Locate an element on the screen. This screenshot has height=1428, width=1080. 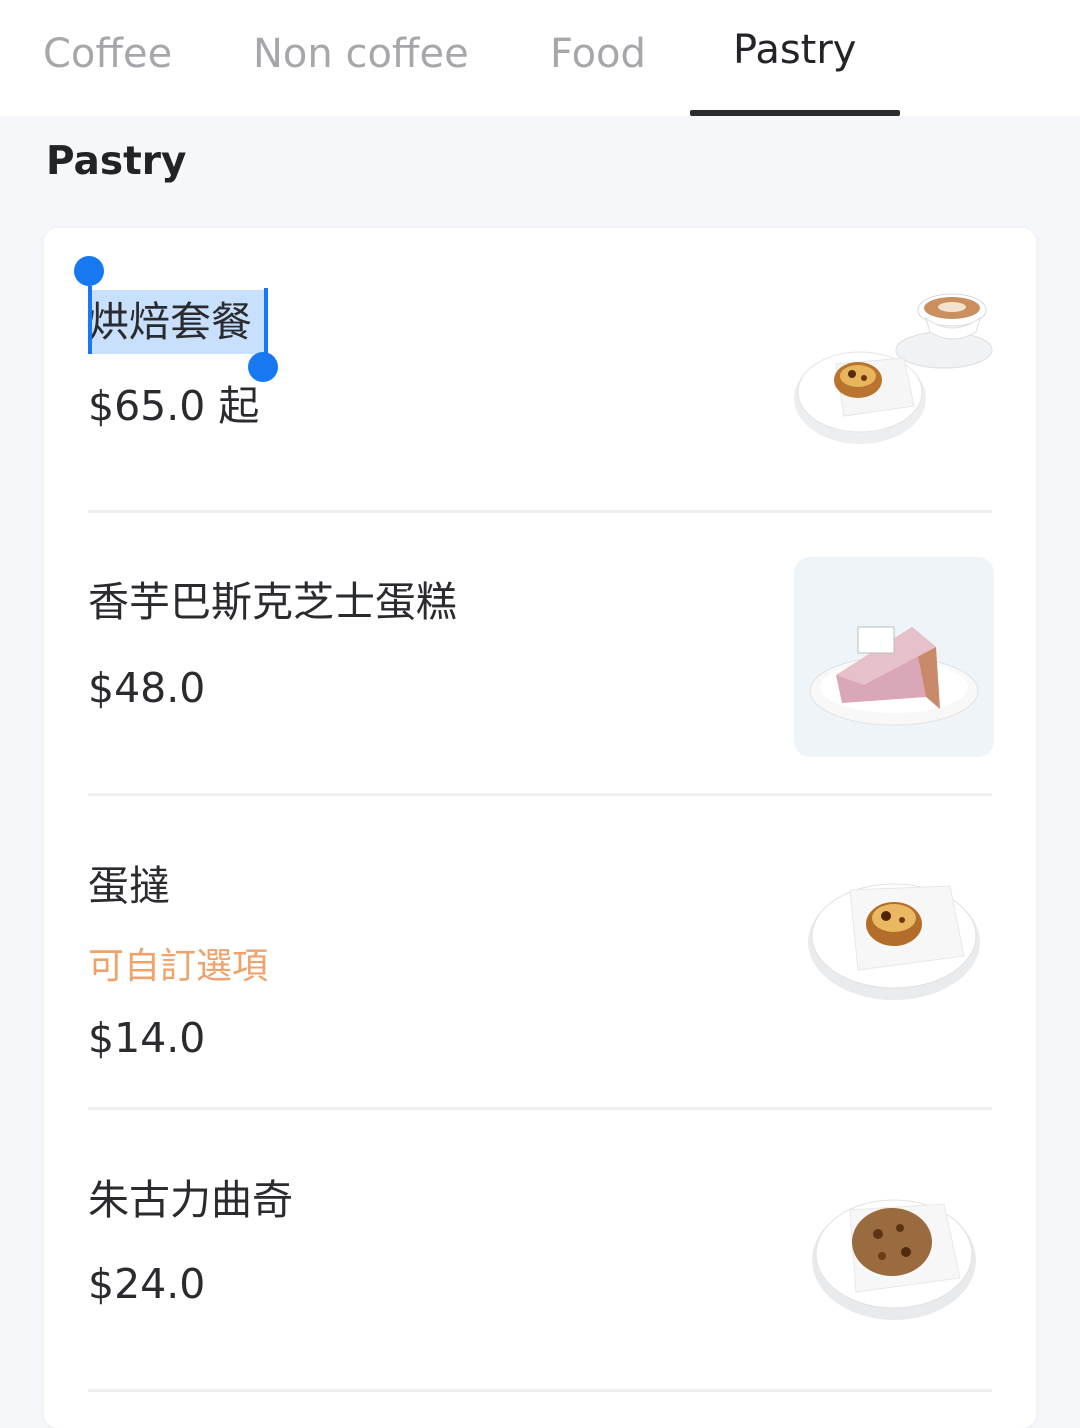
tab-coffee: Coffee is located at coordinates (107, 54).